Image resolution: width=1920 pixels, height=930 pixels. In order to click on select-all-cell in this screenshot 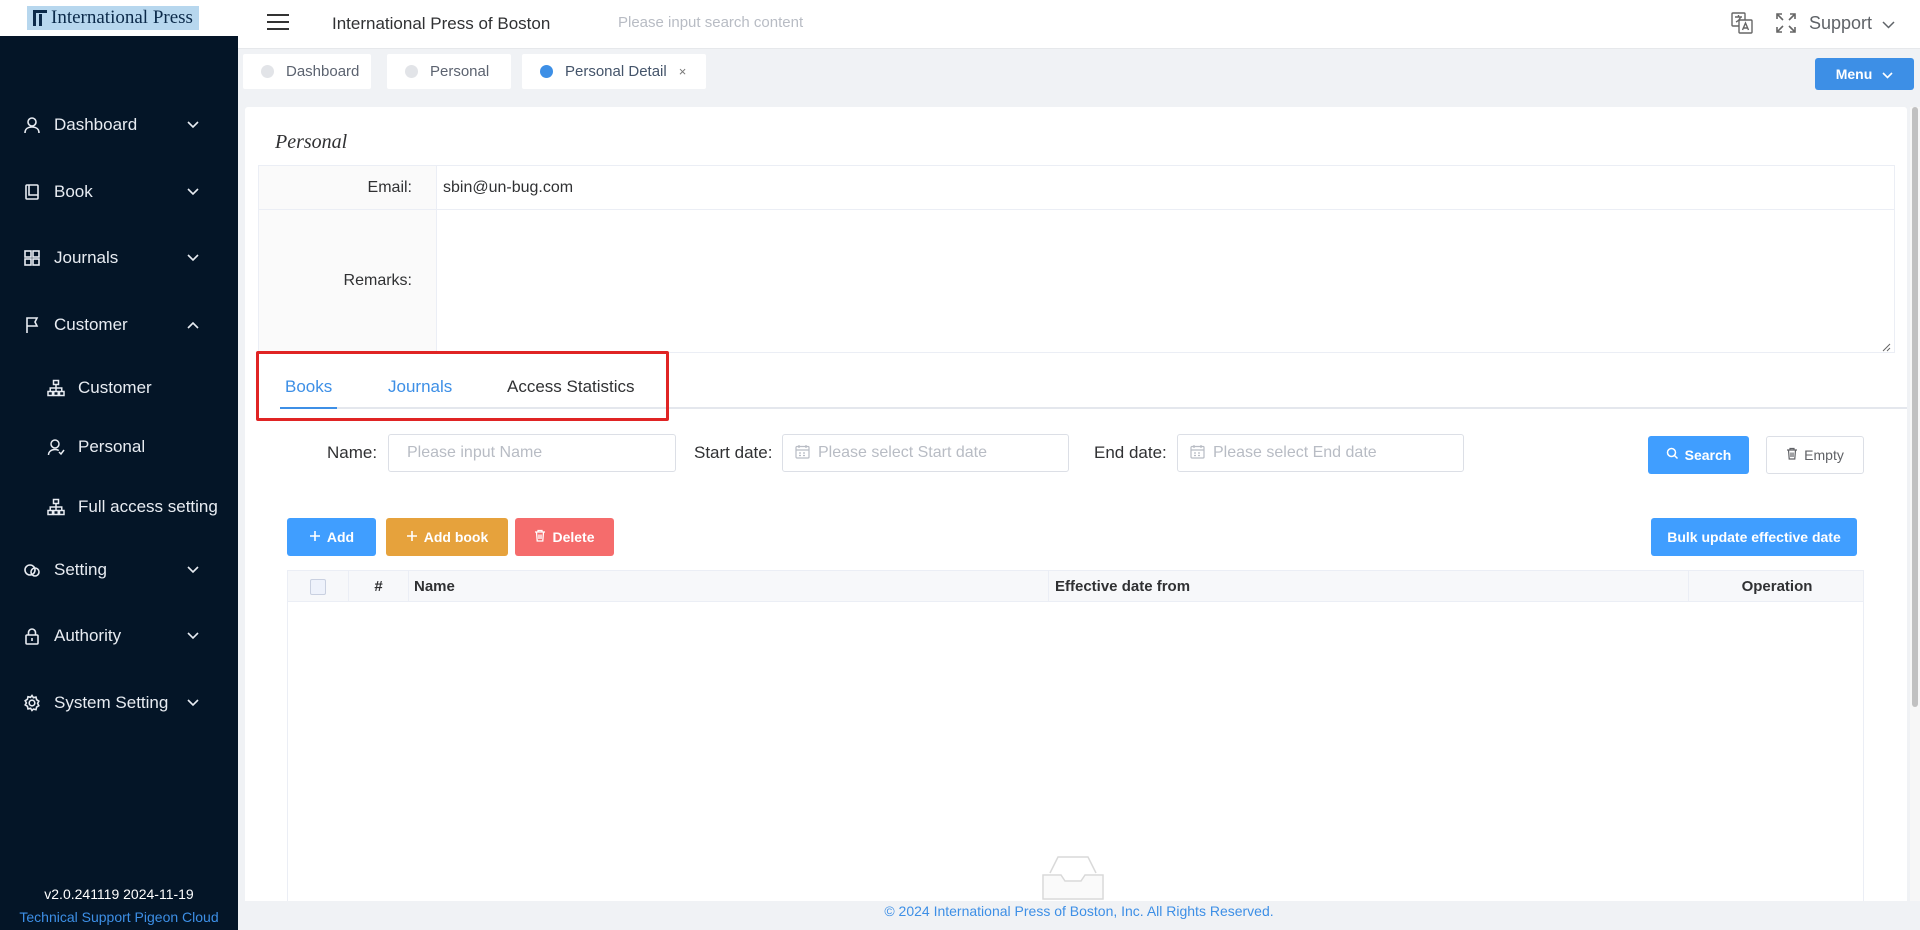, I will do `click(318, 586)`.